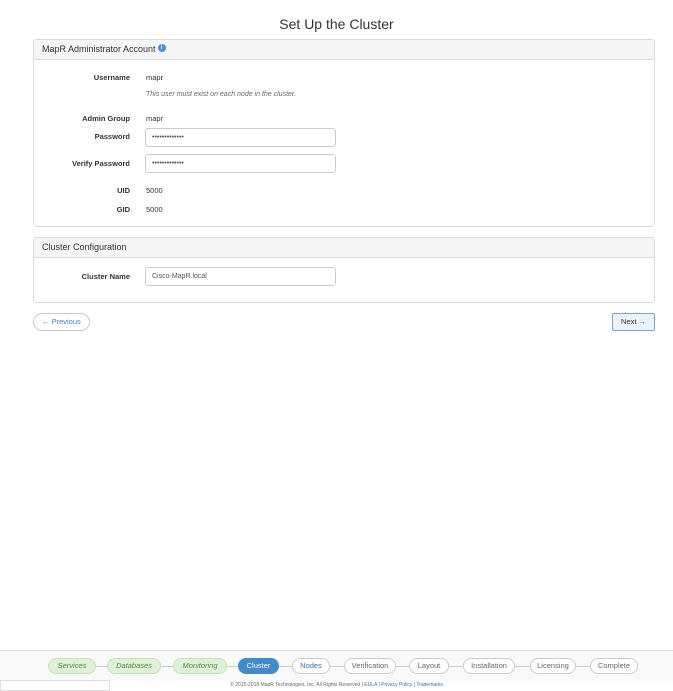 This screenshot has height=691, width=673. I want to click on cluster-name-row: Cluster Name, so click(344, 282).